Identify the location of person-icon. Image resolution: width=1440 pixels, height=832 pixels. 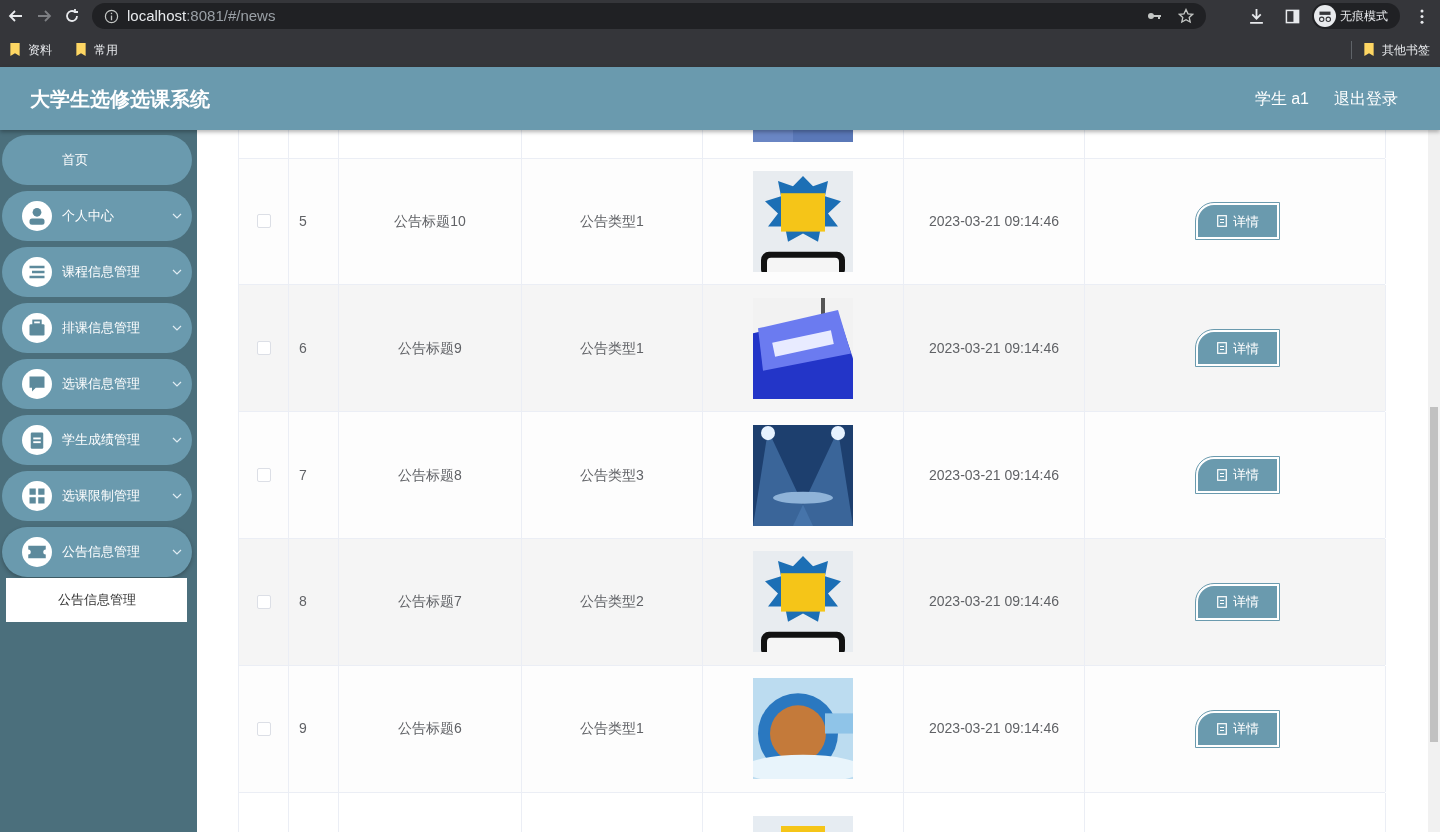
(37, 216).